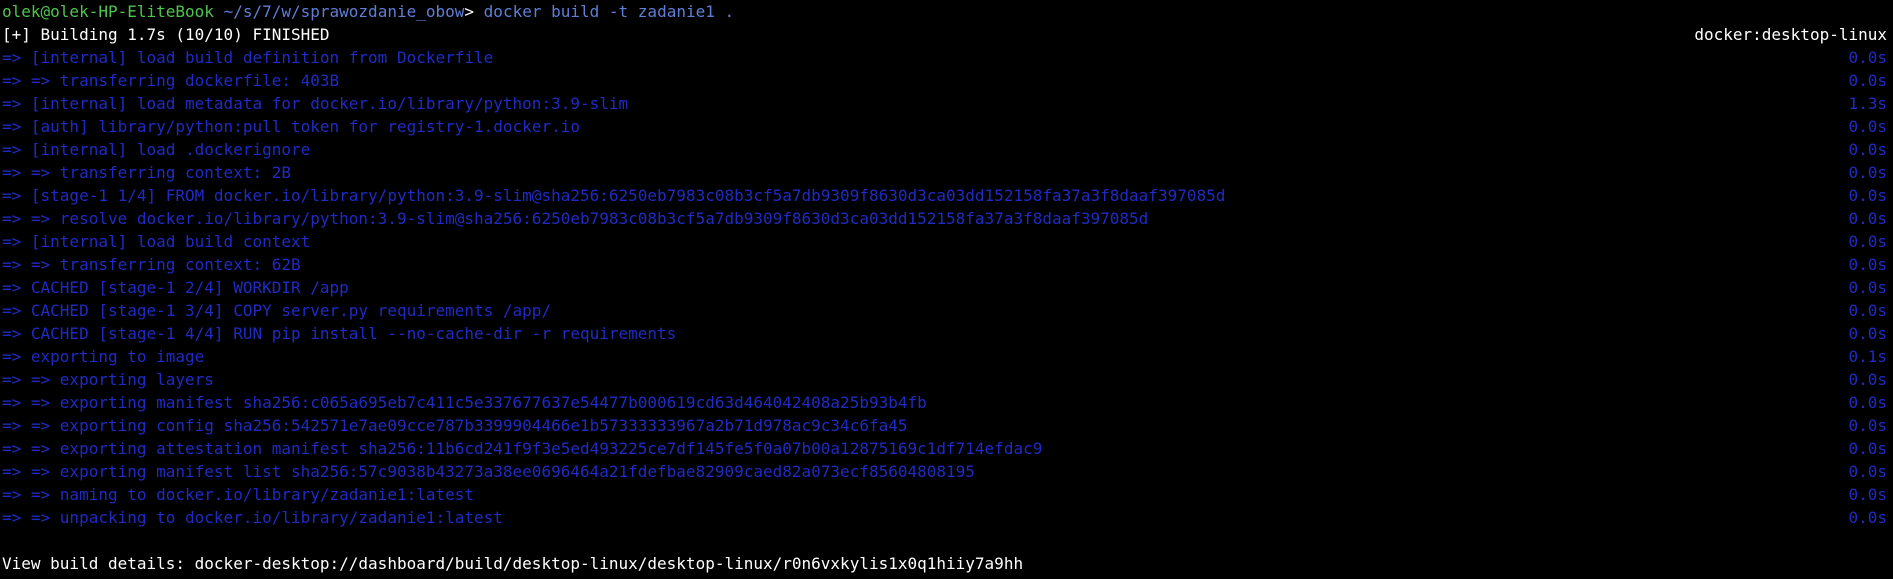  Describe the element at coordinates (175, 287) in the screenshot. I see `step-text: => CACHED [stage-1 2/4] WORKDIR /app` at that location.